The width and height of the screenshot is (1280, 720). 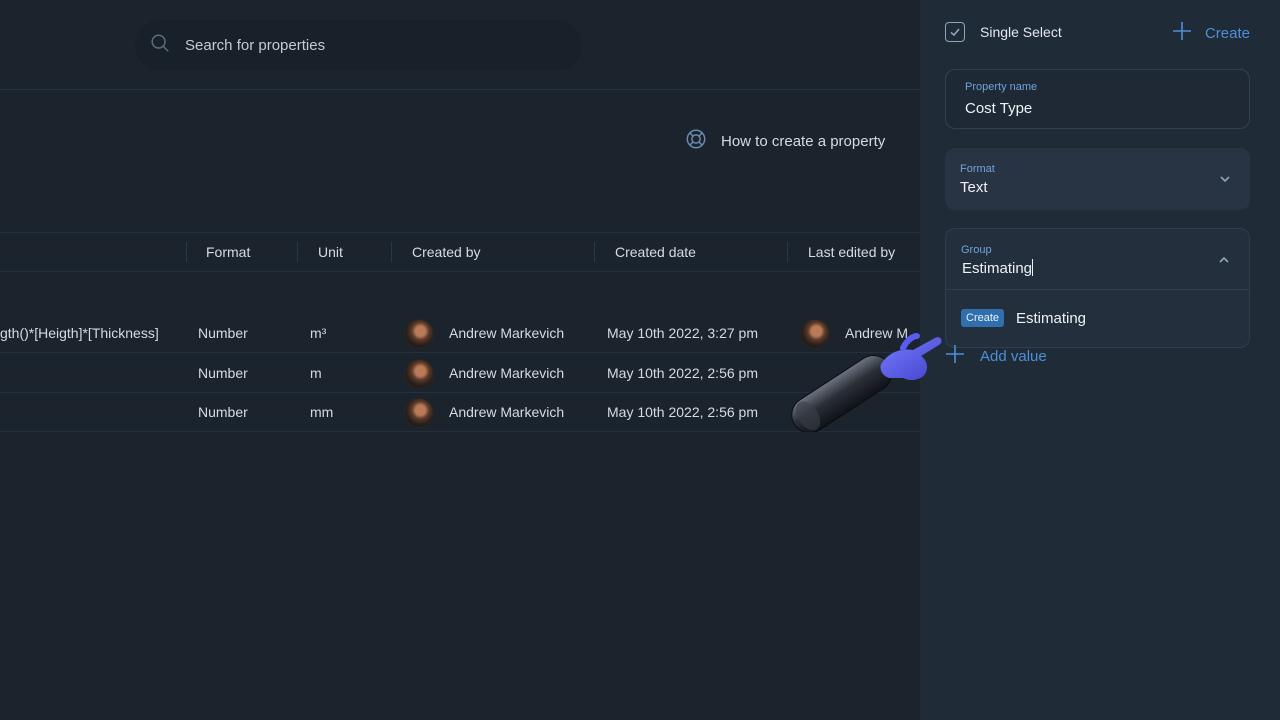 I want to click on property-name-label: Property name, so click(x=1001, y=87).